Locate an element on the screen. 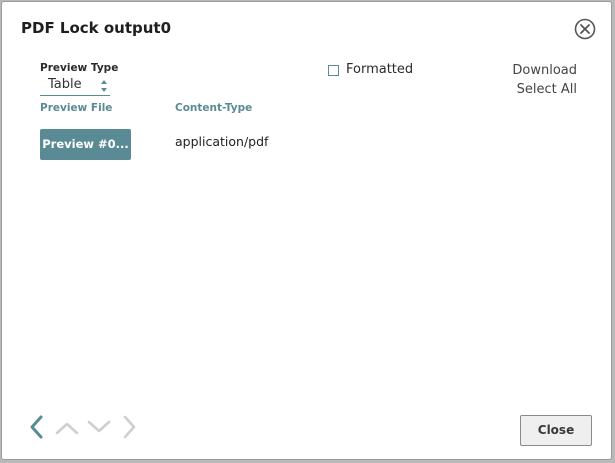 The height and width of the screenshot is (463, 615). close-button: Close is located at coordinates (556, 430).